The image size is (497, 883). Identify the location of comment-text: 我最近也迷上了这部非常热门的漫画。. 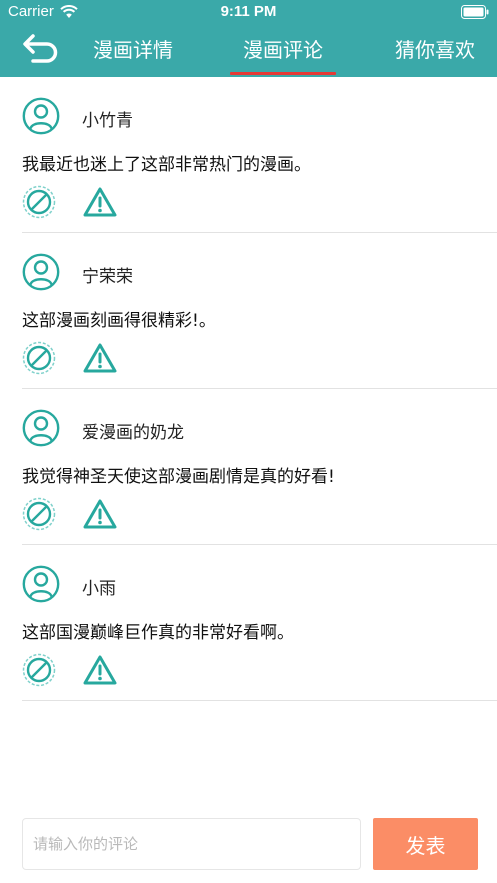
(166, 165).